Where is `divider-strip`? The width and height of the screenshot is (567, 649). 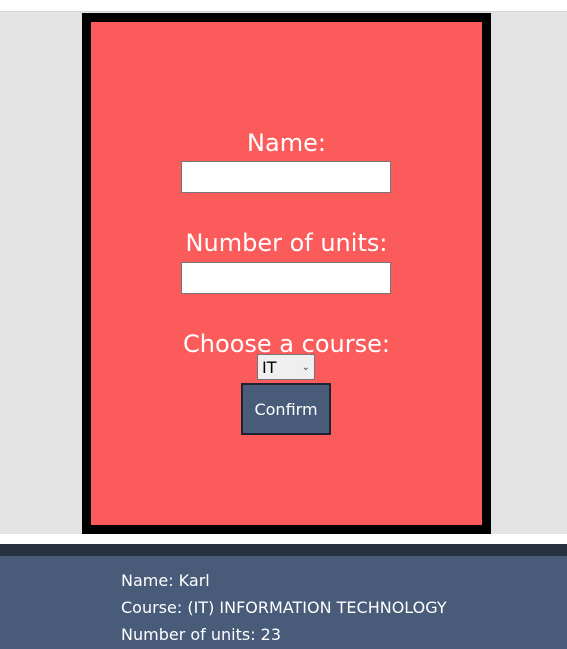 divider-strip is located at coordinates (283, 539).